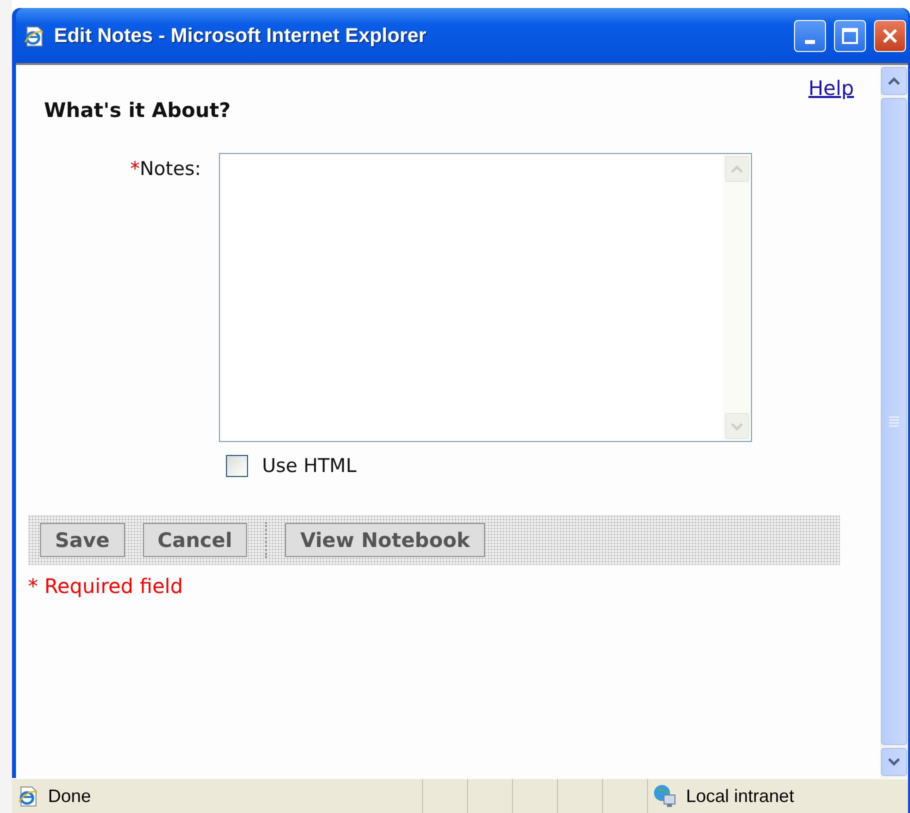 This screenshot has height=813, width=910. I want to click on network-globe-icon, so click(665, 796).